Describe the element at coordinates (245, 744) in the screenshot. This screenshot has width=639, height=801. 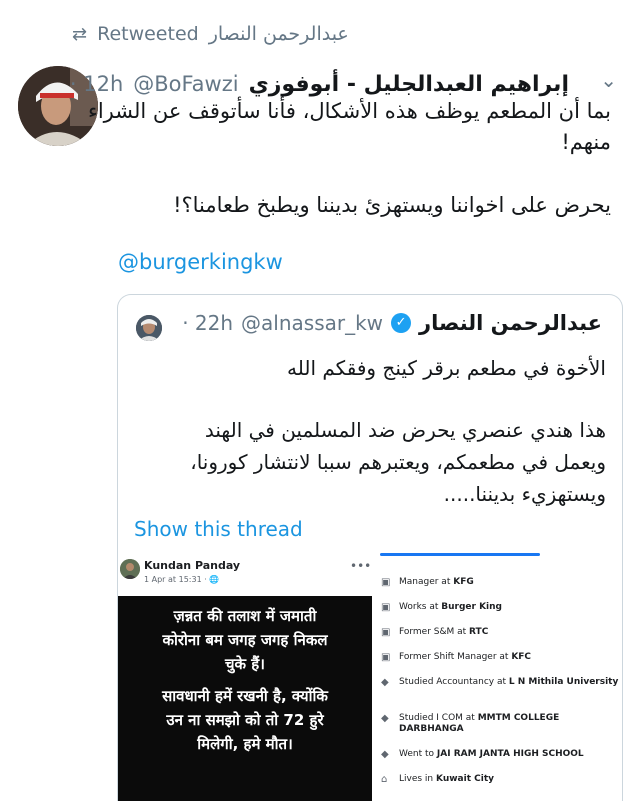
I see `fb-image-line: मिलेगी, हमे मौत।` at that location.